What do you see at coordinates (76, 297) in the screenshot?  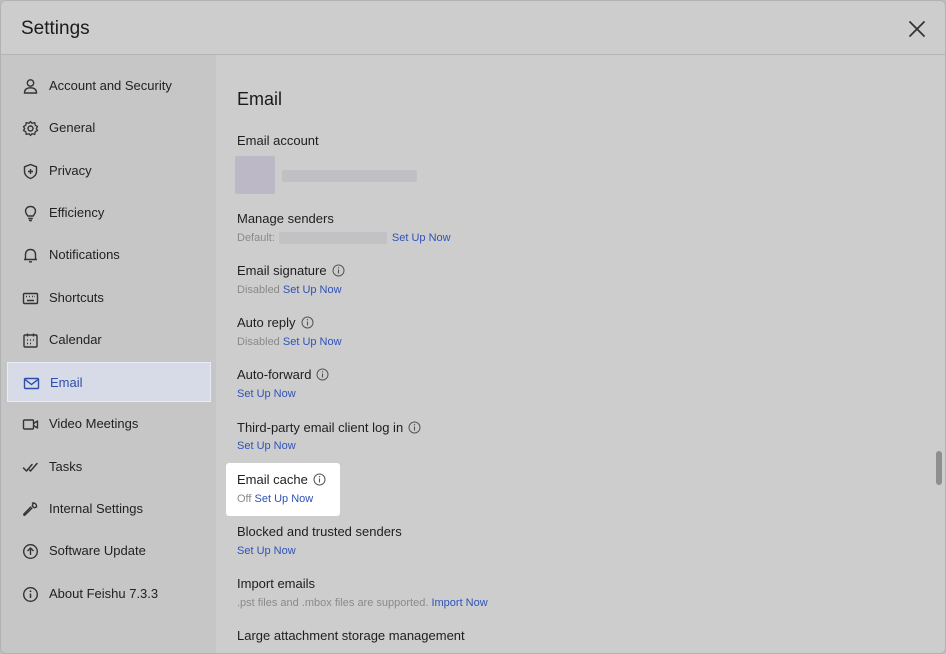 I see `sidebar-item-label: Shortcuts` at bounding box center [76, 297].